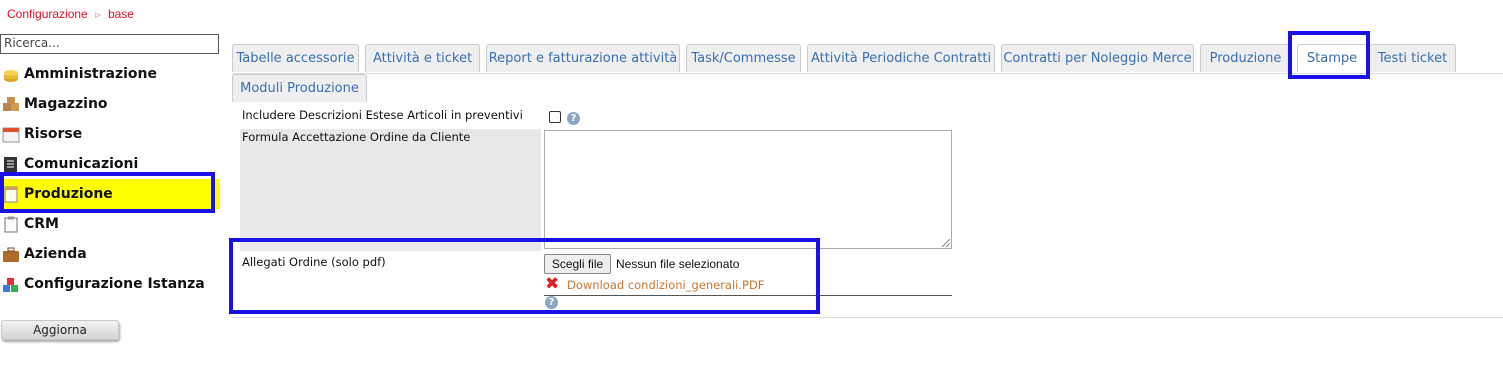 This screenshot has width=1503, height=387. Describe the element at coordinates (81, 164) in the screenshot. I see `sidebar-item-label: Comunicazioni` at that location.